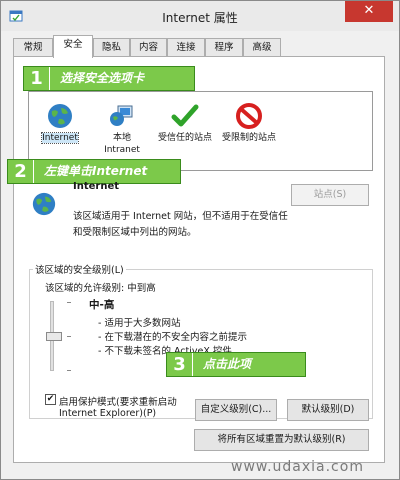 This screenshot has width=400, height=480. I want to click on security-level-slider-thumb, so click(54, 336).